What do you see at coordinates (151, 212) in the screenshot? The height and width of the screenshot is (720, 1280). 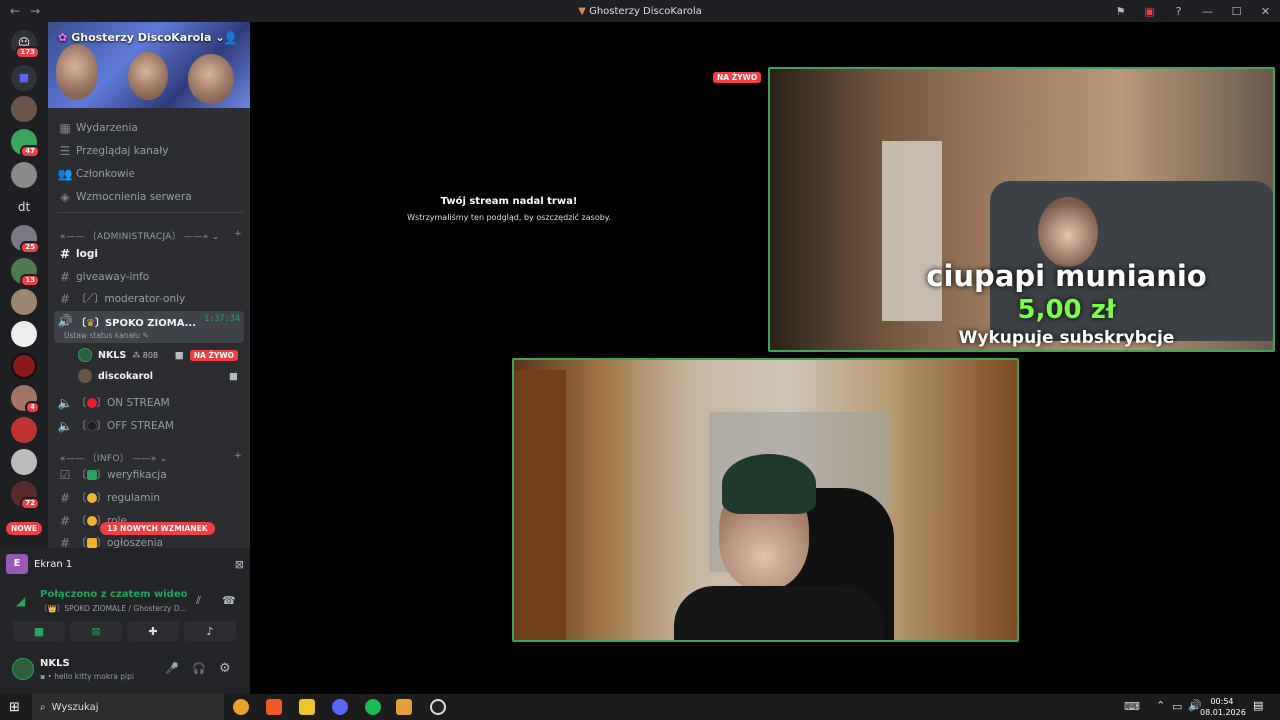 I see `divider` at bounding box center [151, 212].